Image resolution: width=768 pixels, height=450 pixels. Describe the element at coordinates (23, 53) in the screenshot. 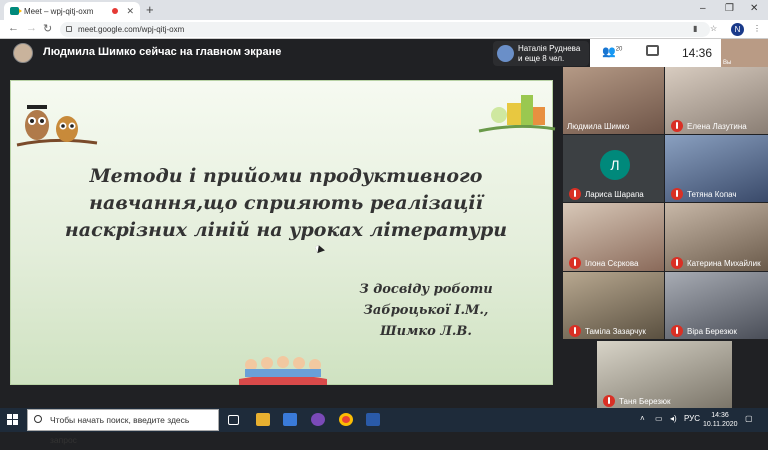

I see `presenter-avatar` at that location.